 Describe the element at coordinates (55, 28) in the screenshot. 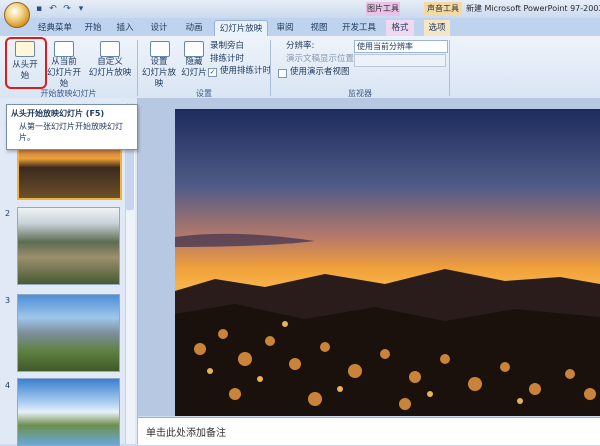

I see `tab-classic-menu: 经典菜单` at that location.